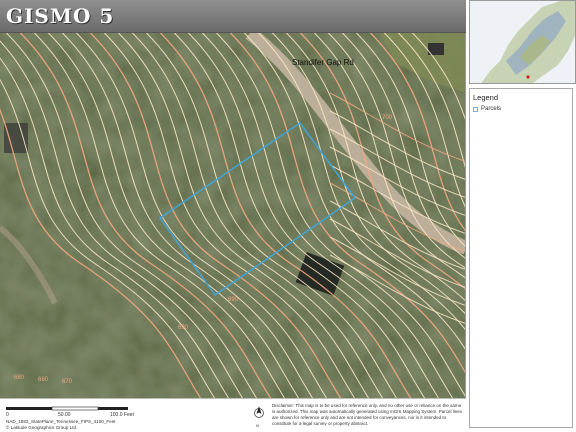  I want to click on scale-label-zero: 0, so click(7, 415).